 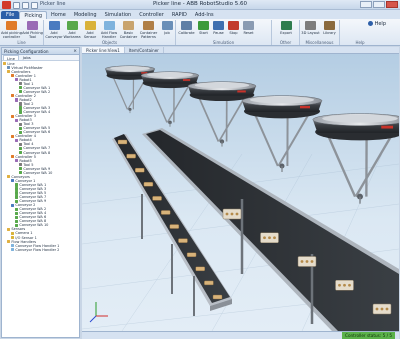 I want to click on tab-file: File, so click(x=10, y=15).